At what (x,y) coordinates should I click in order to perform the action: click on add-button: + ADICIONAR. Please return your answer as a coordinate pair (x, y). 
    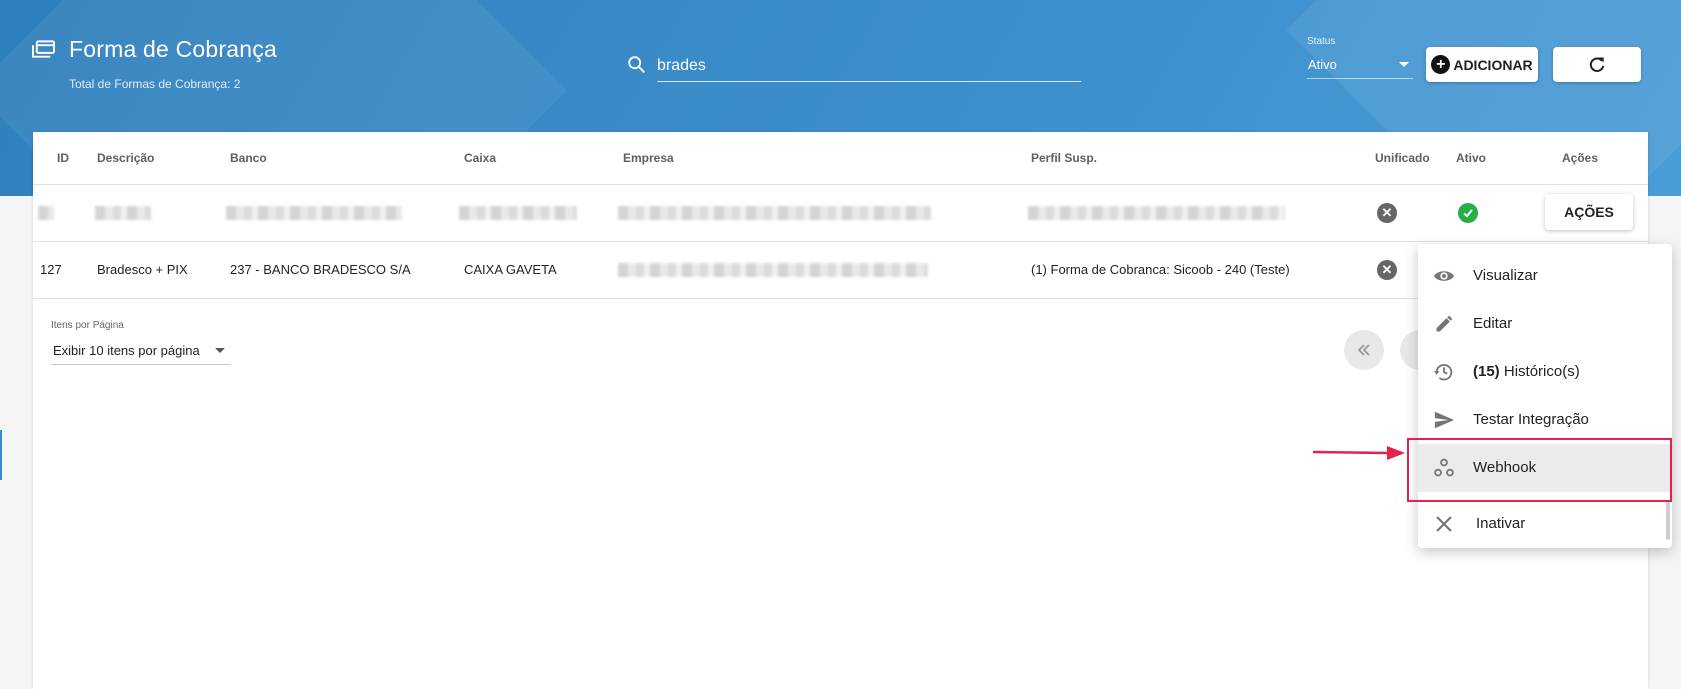
    Looking at the image, I should click on (1482, 64).